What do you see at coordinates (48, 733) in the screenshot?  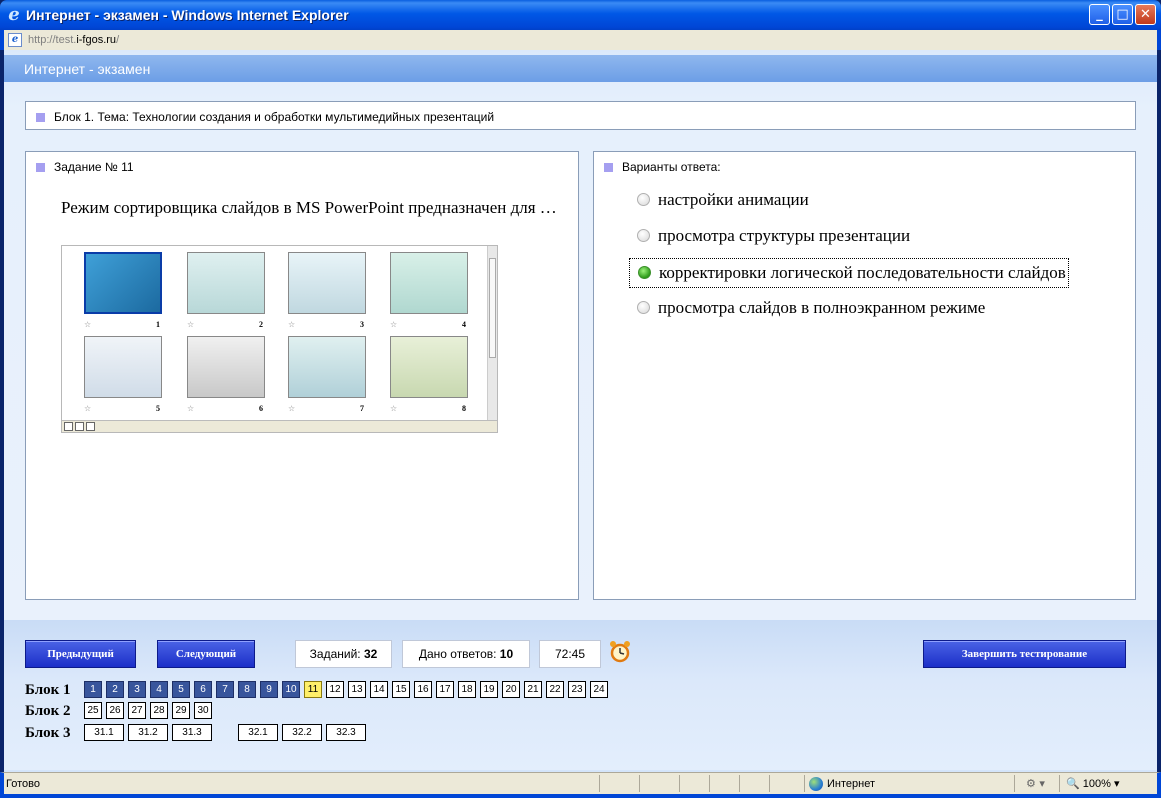 I see `block-label: Блок 3` at bounding box center [48, 733].